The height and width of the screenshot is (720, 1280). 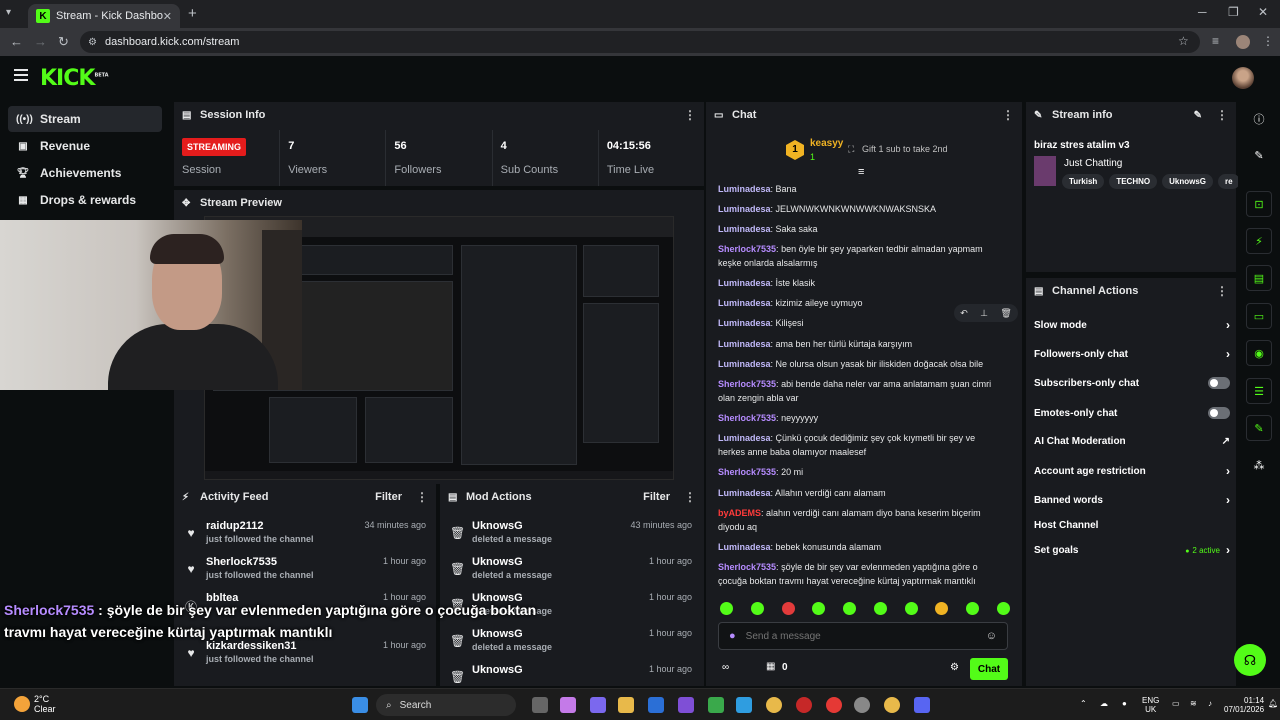 What do you see at coordinates (92, 42) in the screenshot?
I see `site-info-icon: ⚙` at bounding box center [92, 42].